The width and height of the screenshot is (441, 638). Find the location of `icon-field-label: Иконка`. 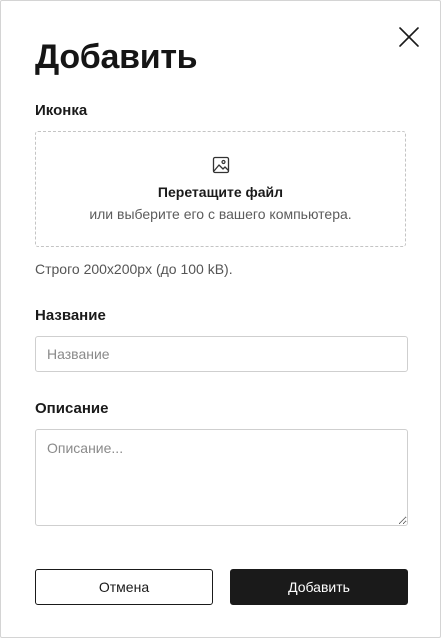

icon-field-label: Иконка is located at coordinates (61, 110).